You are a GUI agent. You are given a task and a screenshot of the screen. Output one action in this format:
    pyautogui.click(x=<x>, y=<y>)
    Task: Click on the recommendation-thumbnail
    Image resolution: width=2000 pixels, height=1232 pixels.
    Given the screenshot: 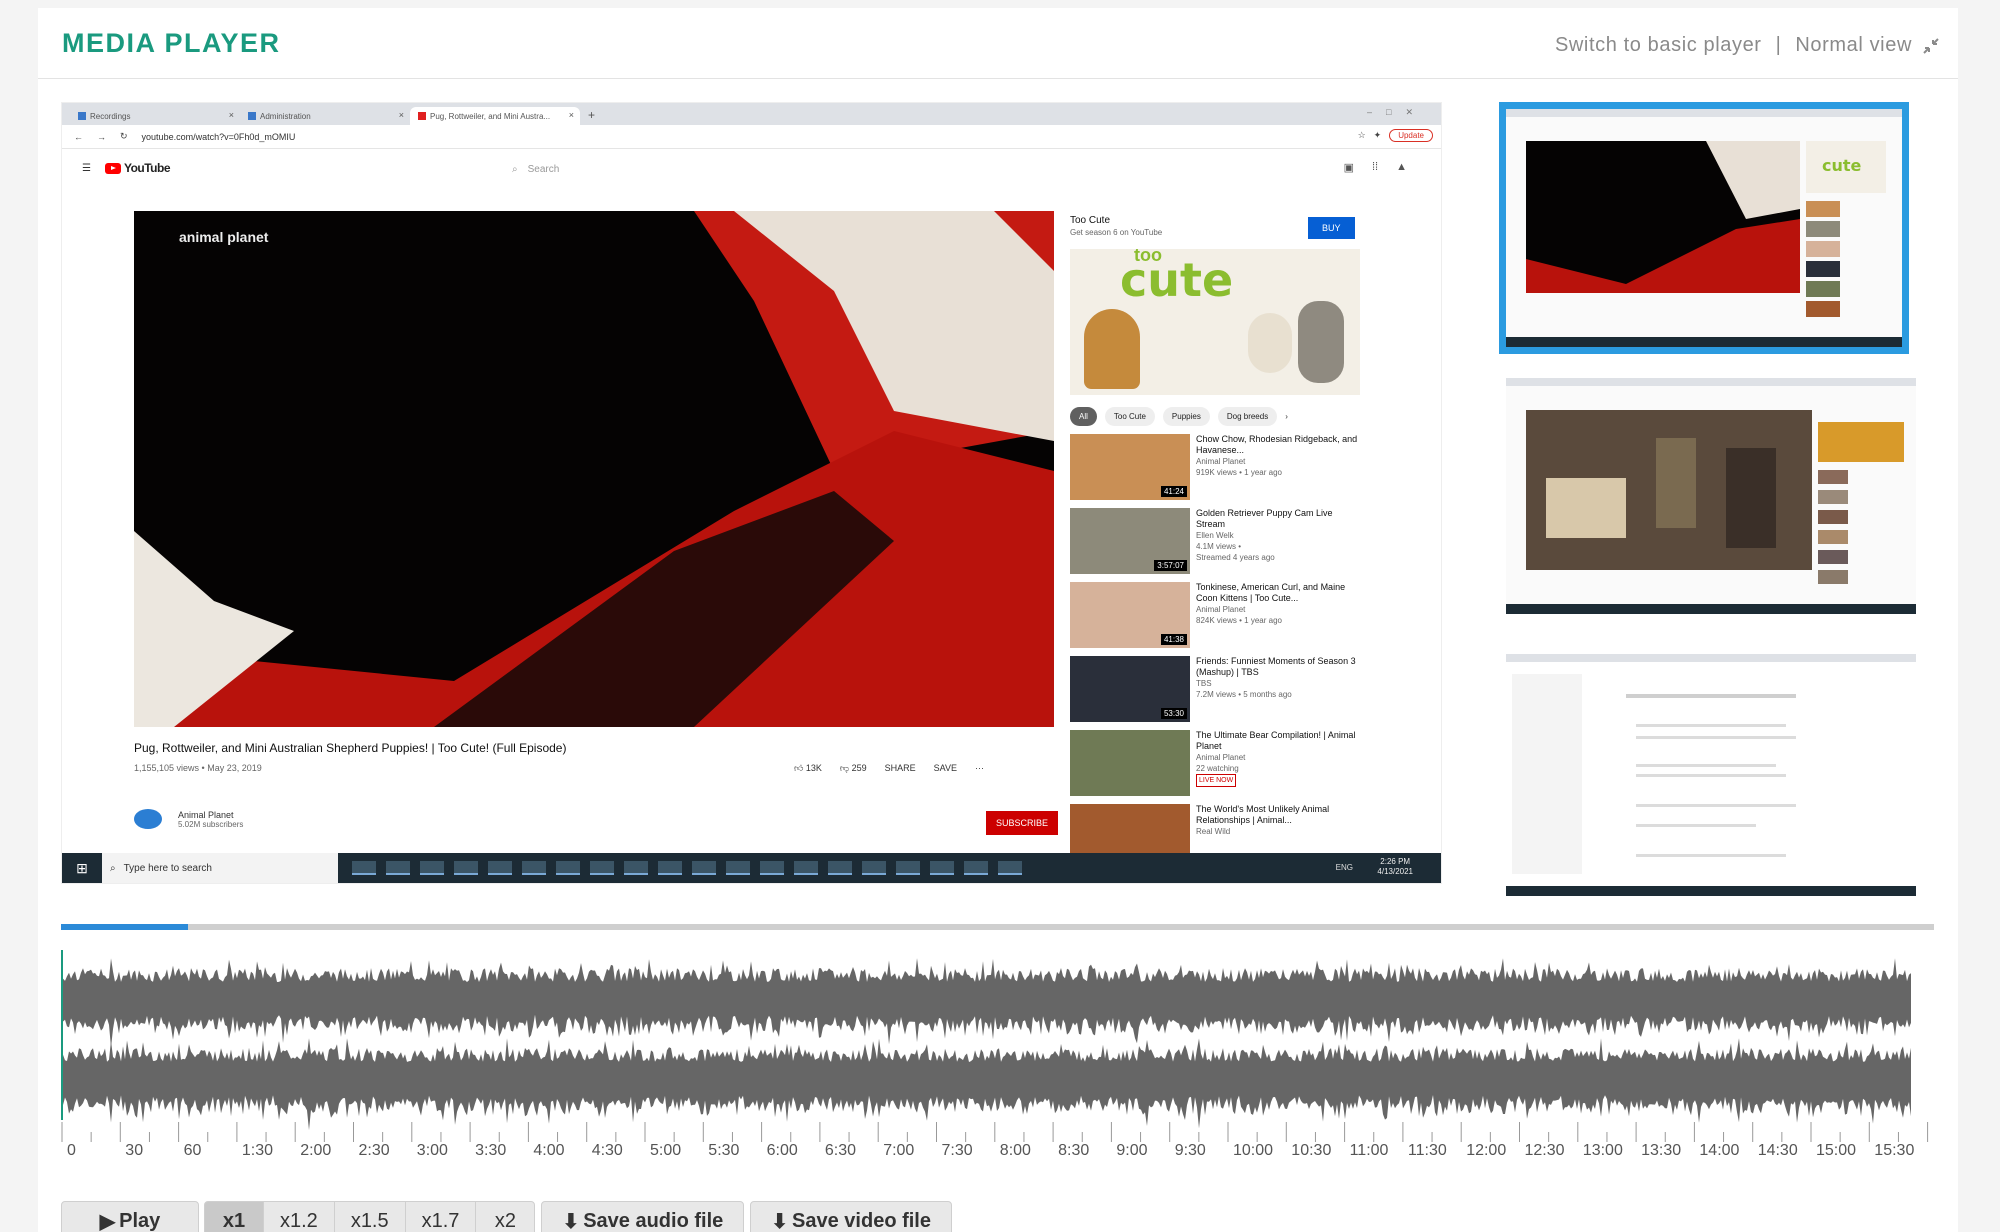 What is the action you would take?
    pyautogui.click(x=1130, y=763)
    